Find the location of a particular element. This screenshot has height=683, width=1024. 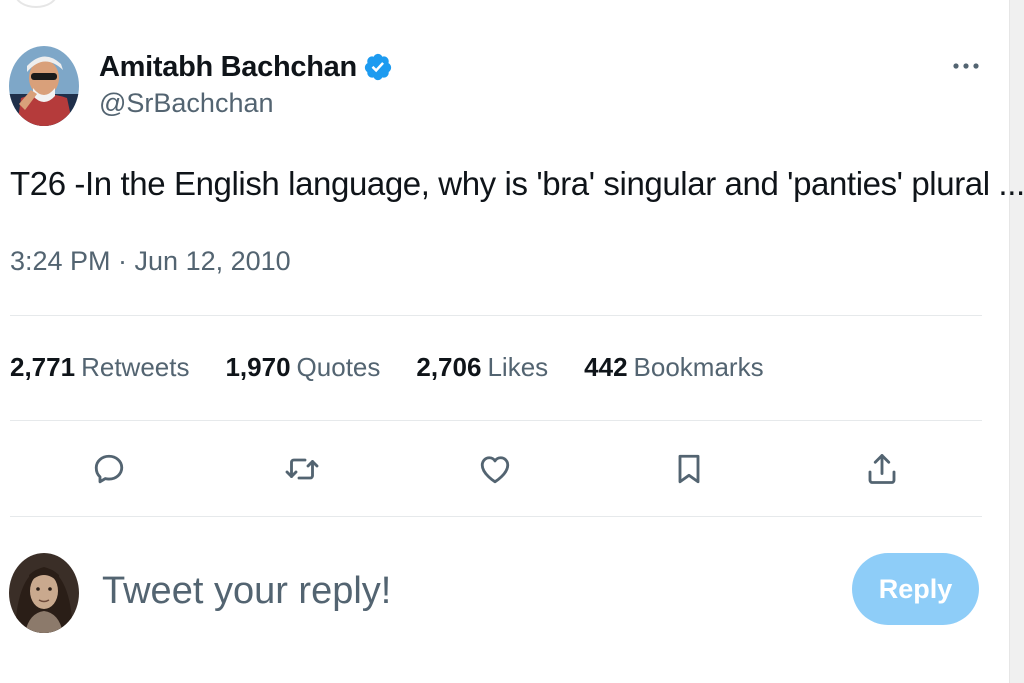

divider-middle is located at coordinates (496, 420).